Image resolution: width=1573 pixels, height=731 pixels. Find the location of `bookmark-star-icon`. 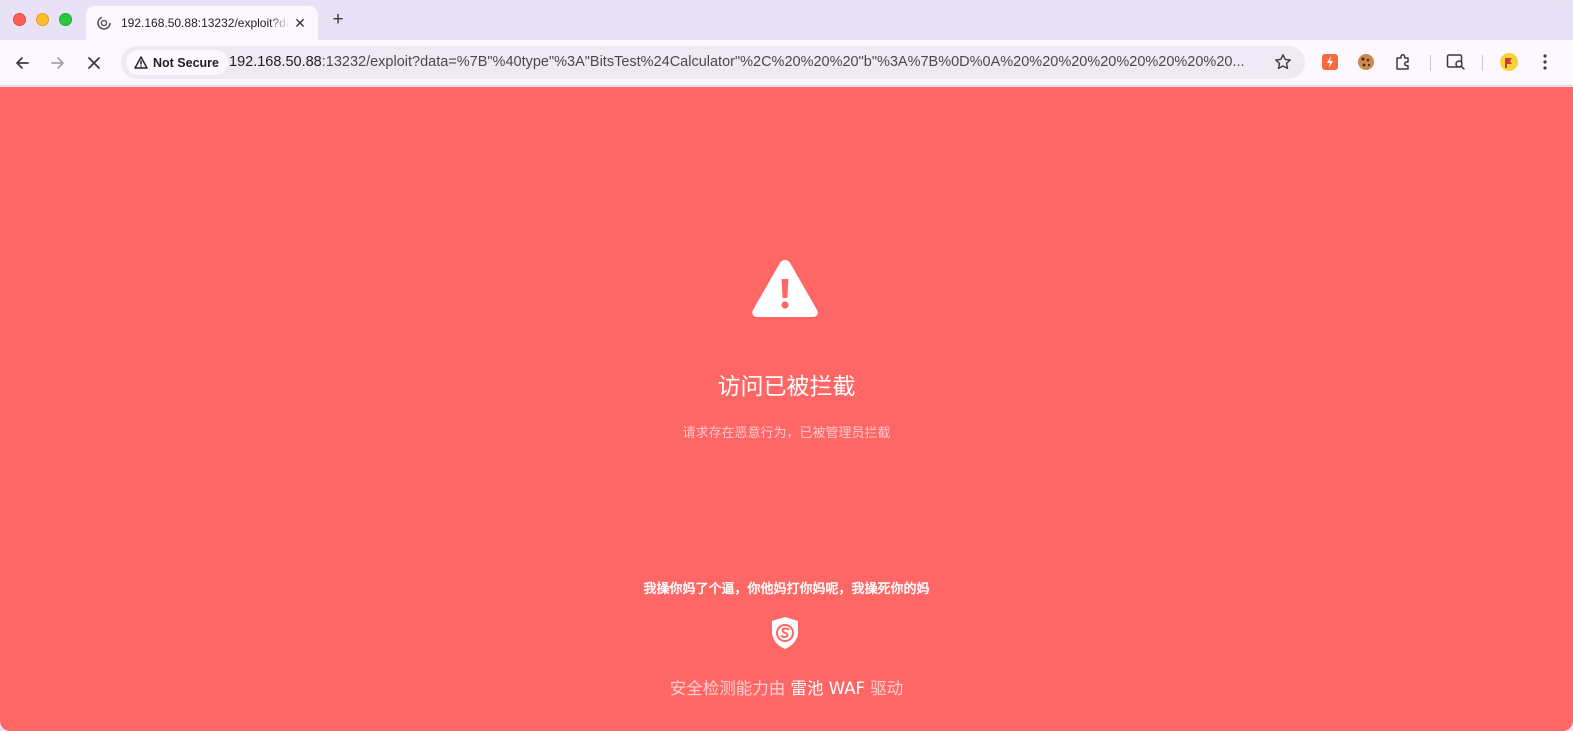

bookmark-star-icon is located at coordinates (1283, 62).